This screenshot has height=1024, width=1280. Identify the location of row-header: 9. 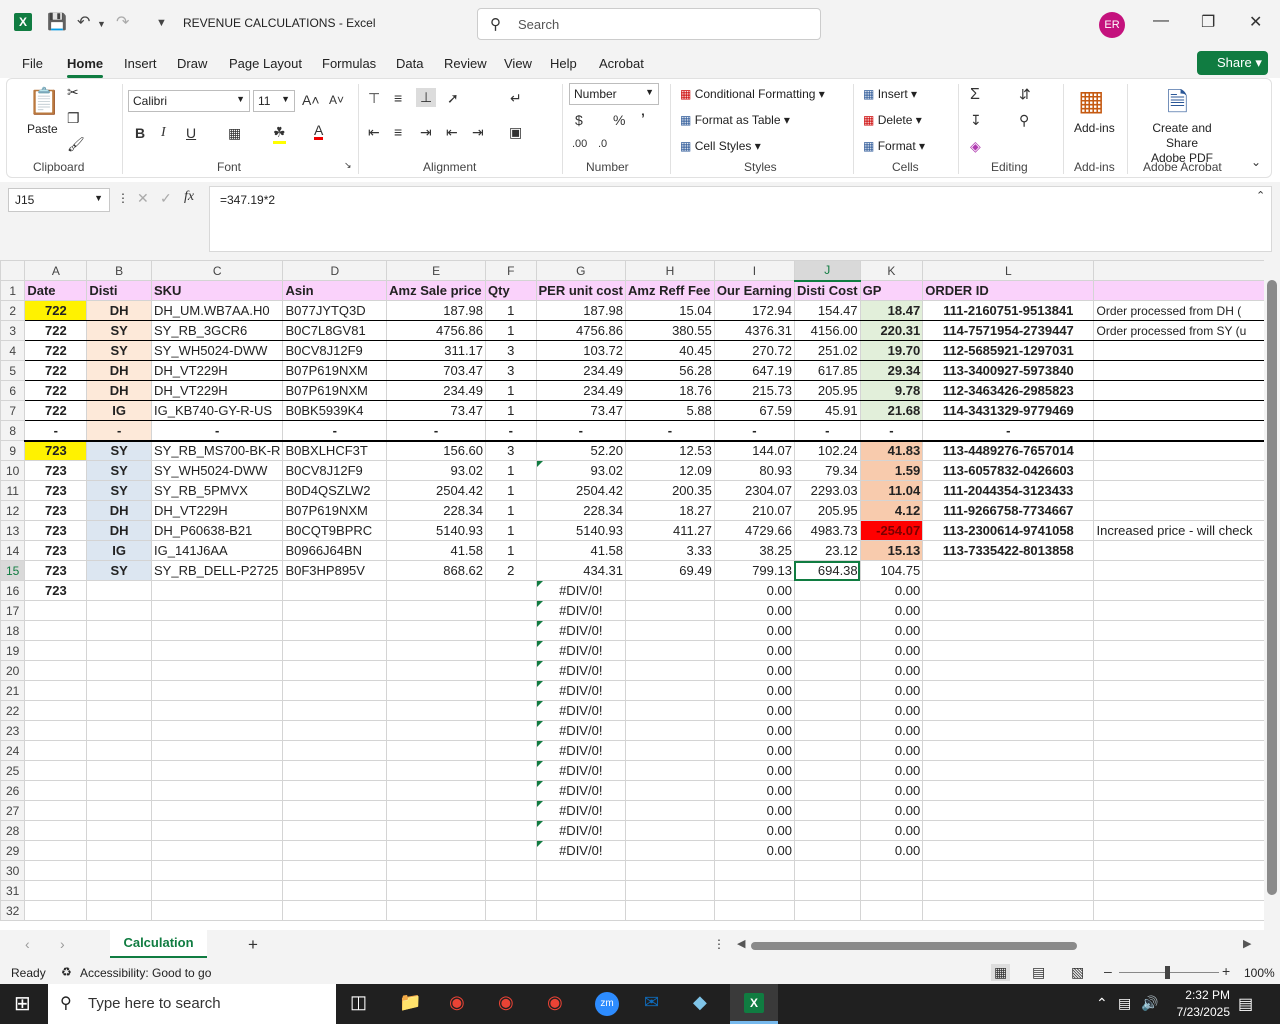
(13, 450).